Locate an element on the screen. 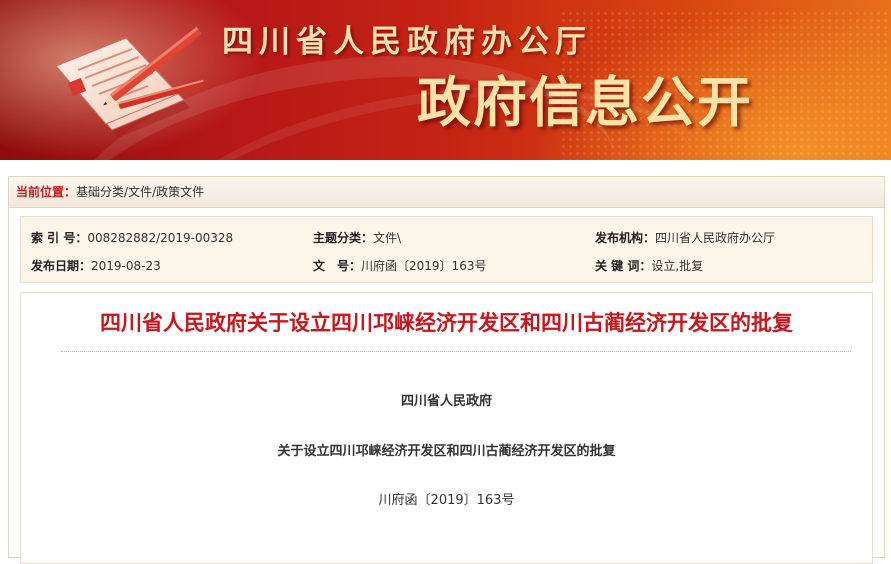 The image size is (891, 564). meta-issuer-label: 发布机构： is located at coordinates (625, 238).